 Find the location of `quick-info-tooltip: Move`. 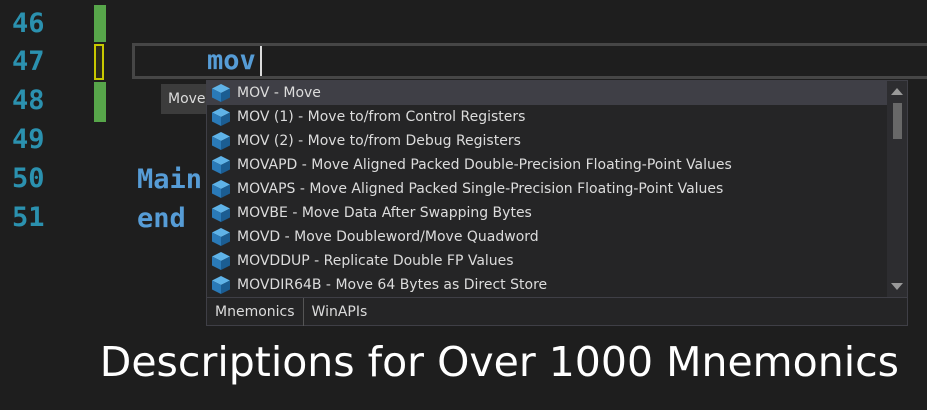

quick-info-tooltip: Move is located at coordinates (187, 99).